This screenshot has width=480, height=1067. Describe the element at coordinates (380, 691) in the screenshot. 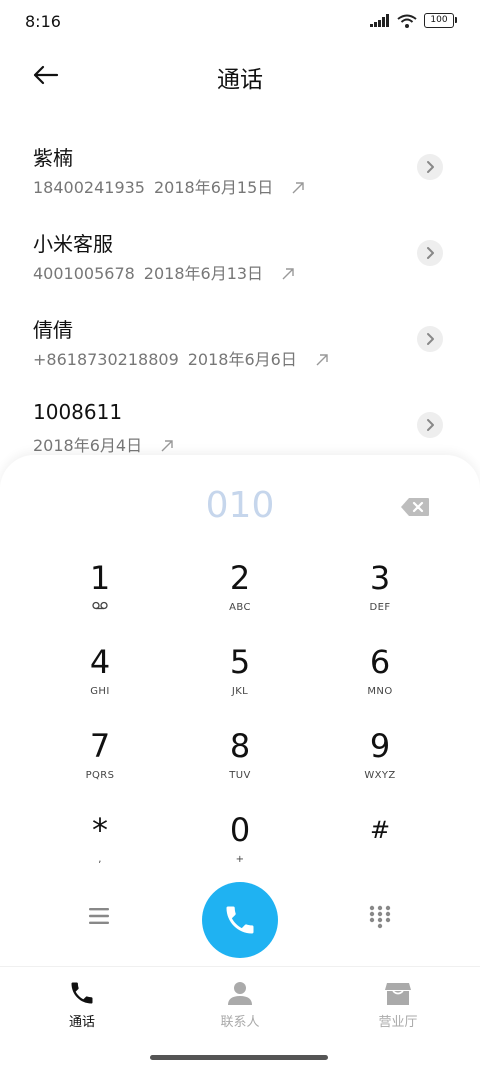

I see `key-letters: MNO` at that location.